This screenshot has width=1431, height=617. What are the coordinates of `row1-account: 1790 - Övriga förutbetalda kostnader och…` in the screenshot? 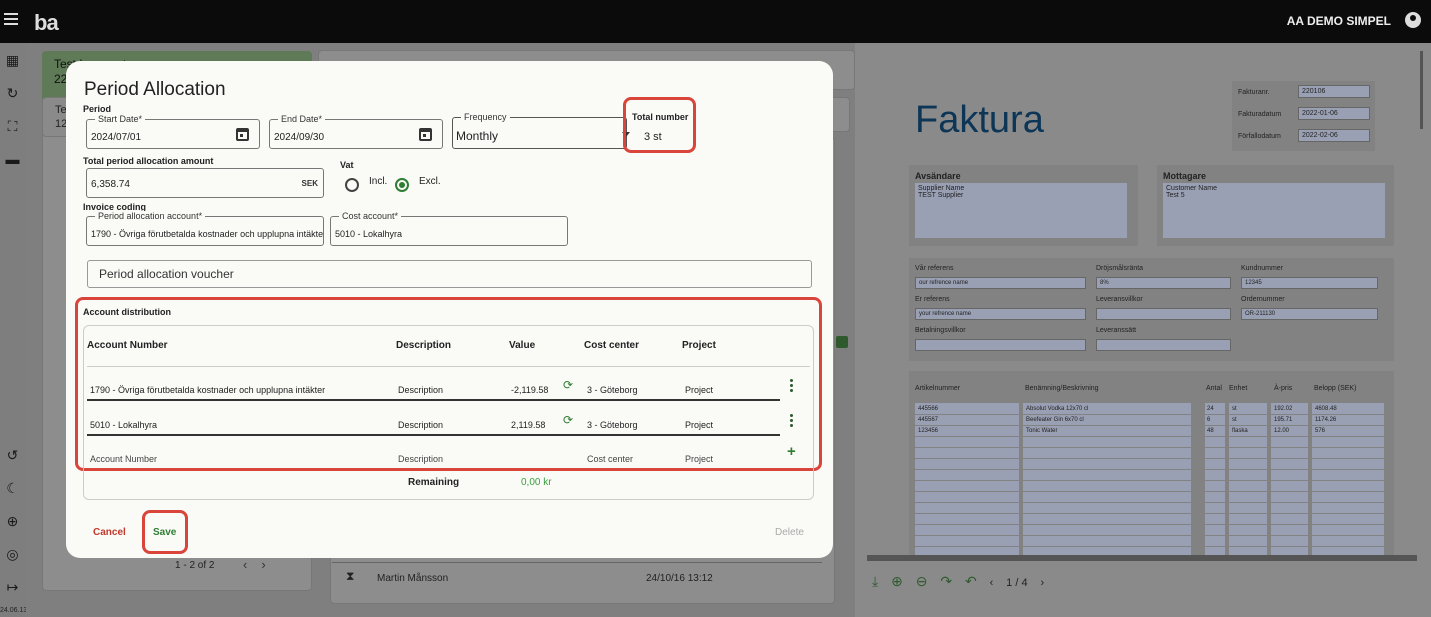 It's located at (207, 390).